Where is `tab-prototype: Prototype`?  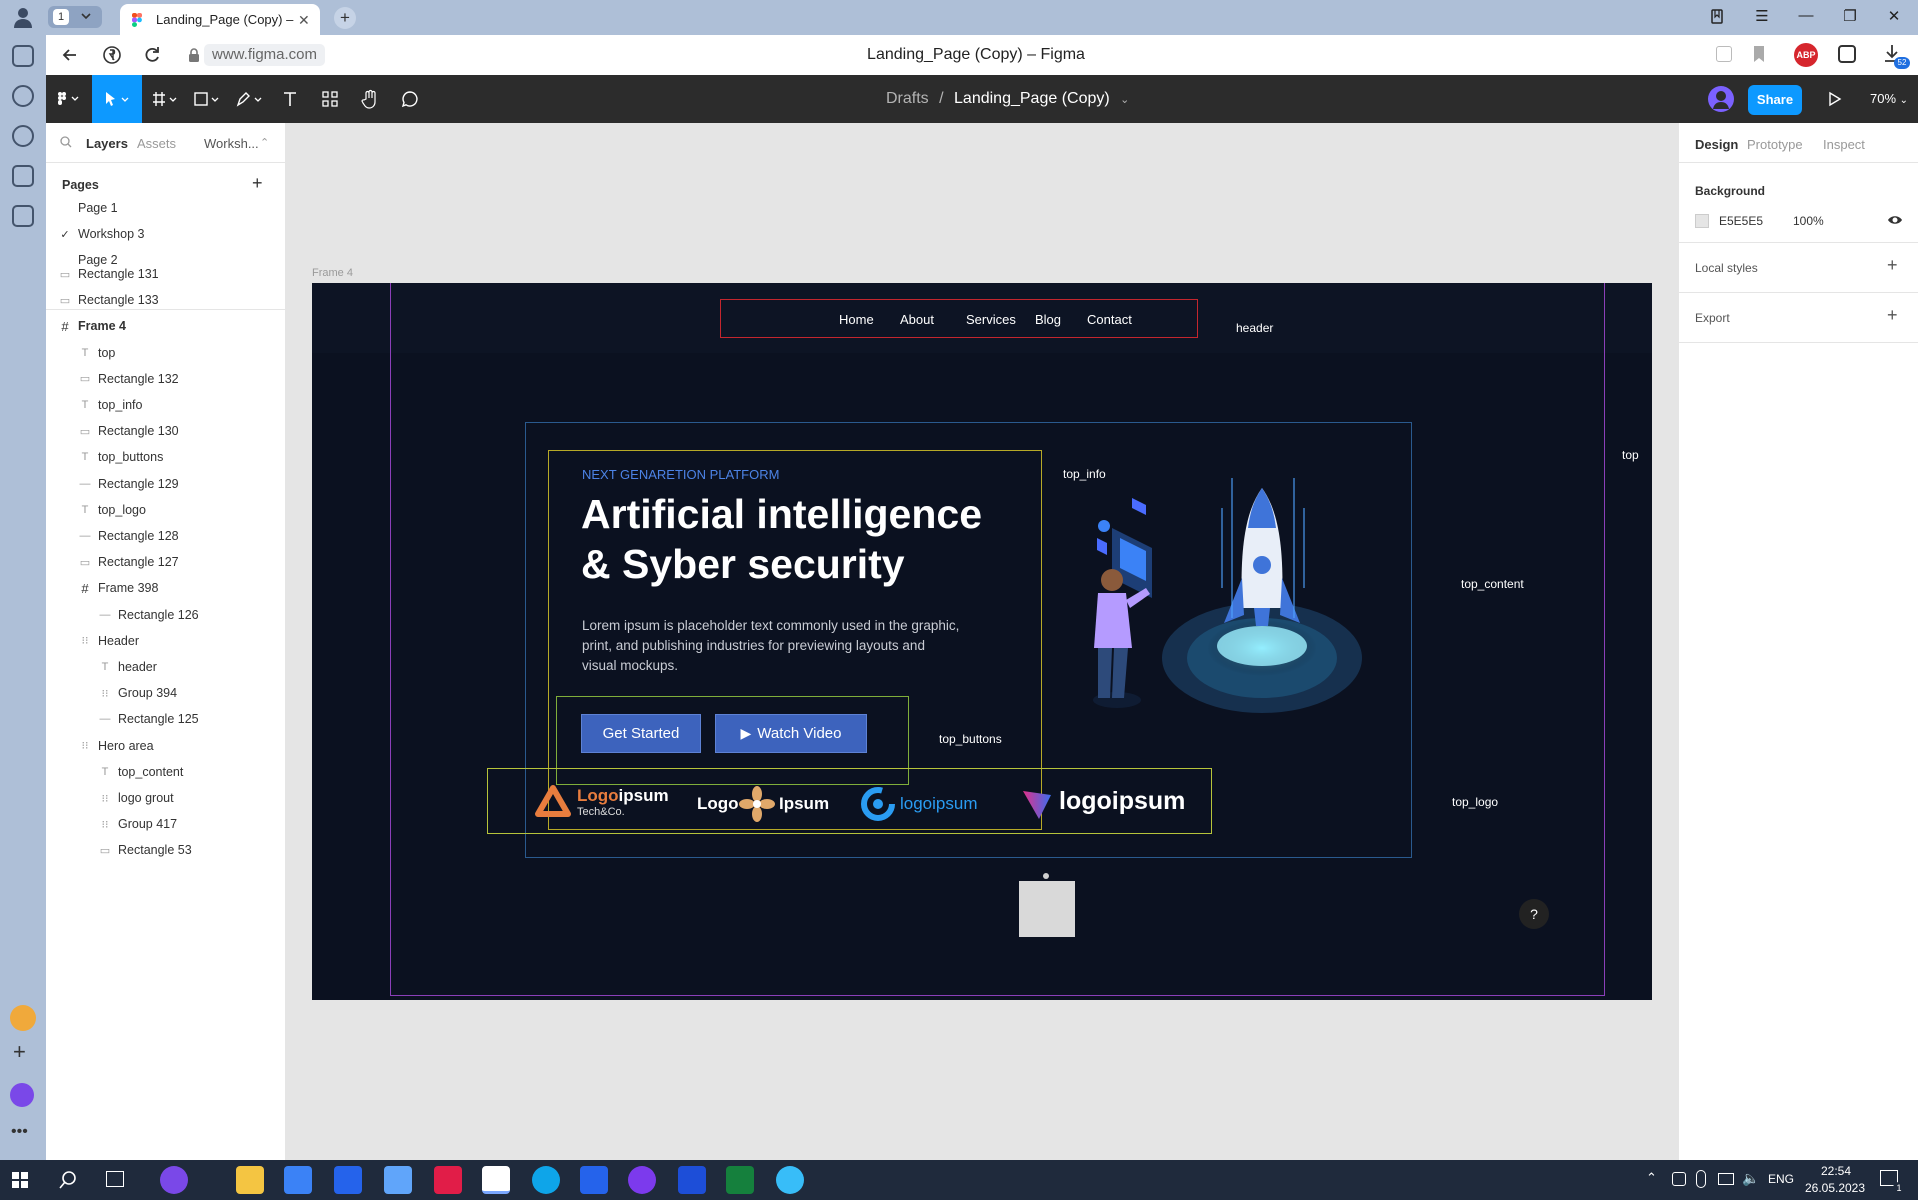
tab-prototype: Prototype is located at coordinates (1775, 144).